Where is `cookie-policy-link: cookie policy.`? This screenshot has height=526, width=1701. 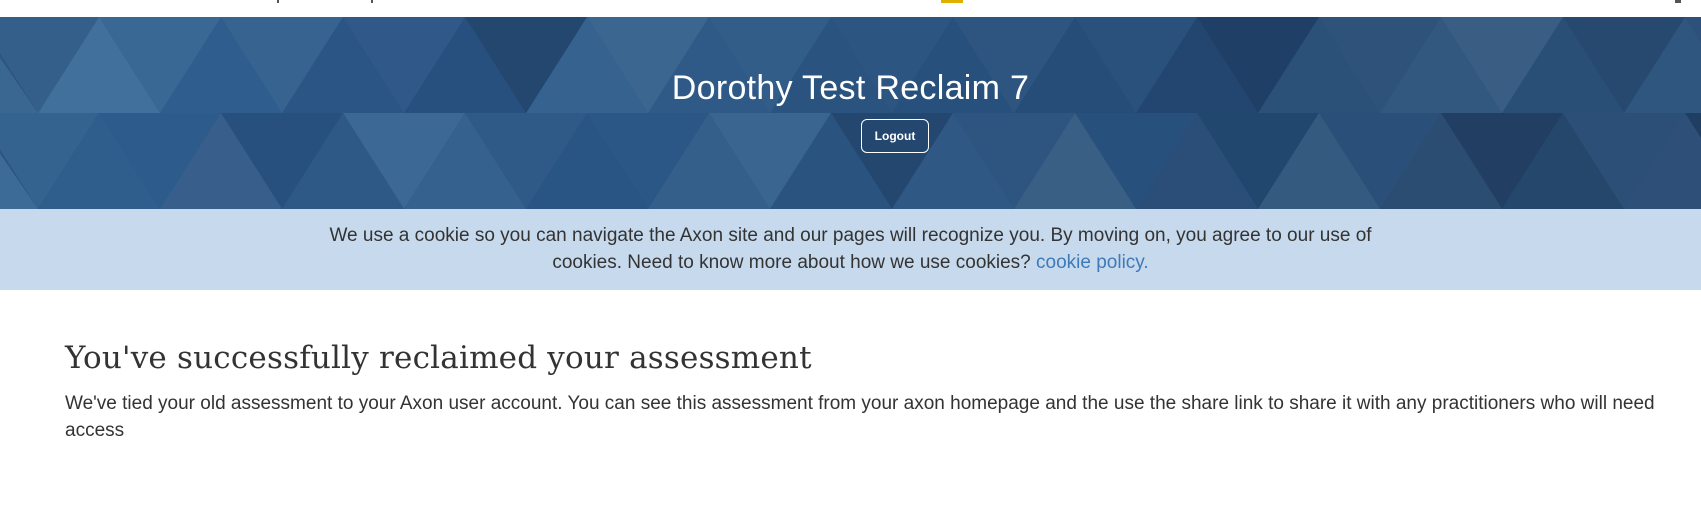 cookie-policy-link: cookie policy. is located at coordinates (1092, 262).